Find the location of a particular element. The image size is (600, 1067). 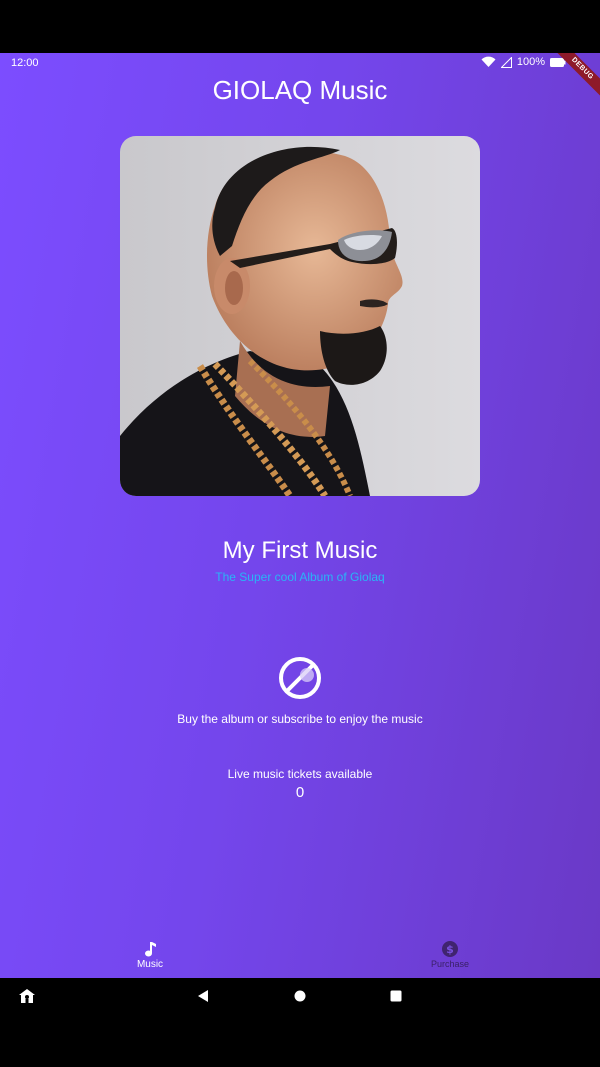

status-indicators: 100% is located at coordinates (523, 62).